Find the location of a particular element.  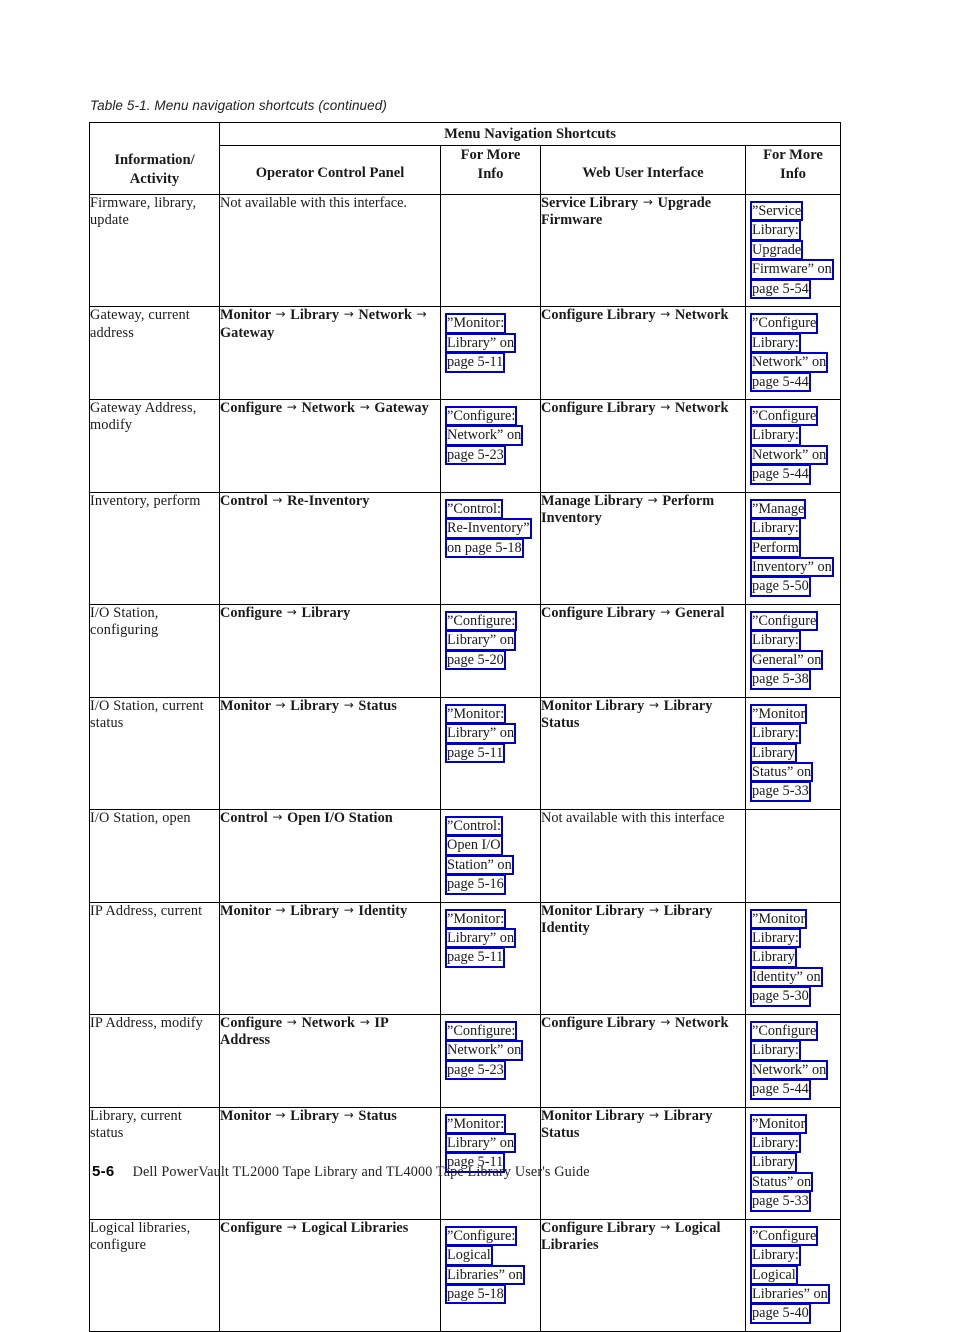

link-line: General” on is located at coordinates (787, 660).